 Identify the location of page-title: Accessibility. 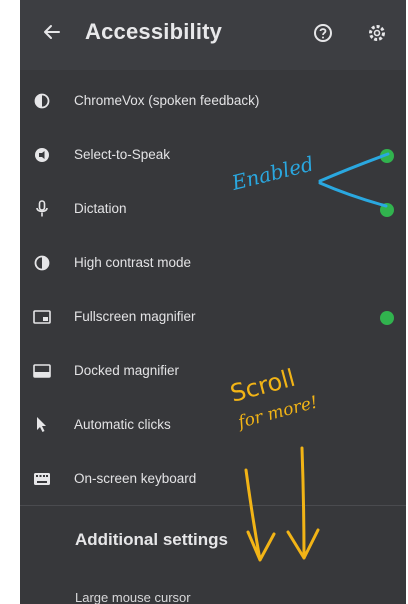
(154, 31).